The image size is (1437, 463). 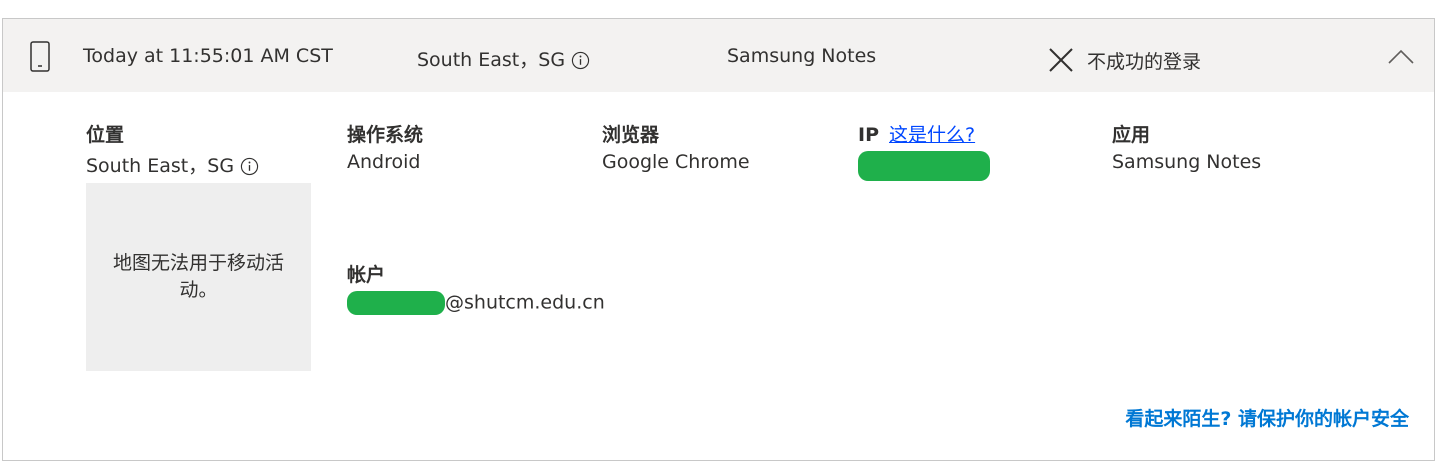 What do you see at coordinates (172, 149) in the screenshot?
I see `detail-location: 位置 South East，SG` at bounding box center [172, 149].